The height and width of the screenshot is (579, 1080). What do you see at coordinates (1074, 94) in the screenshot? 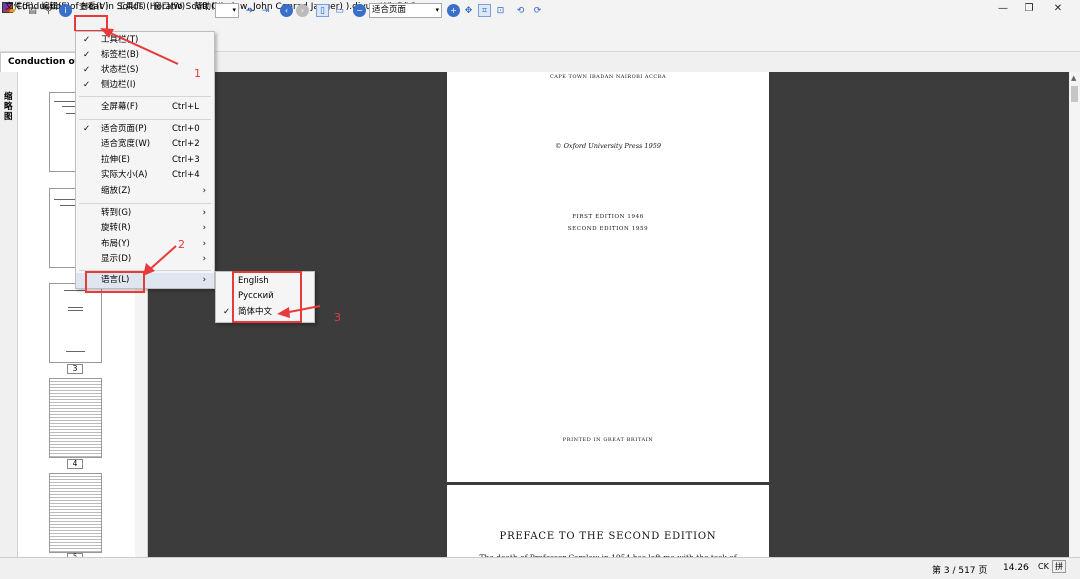
I see `viewer-scrollbar-thumb` at bounding box center [1074, 94].